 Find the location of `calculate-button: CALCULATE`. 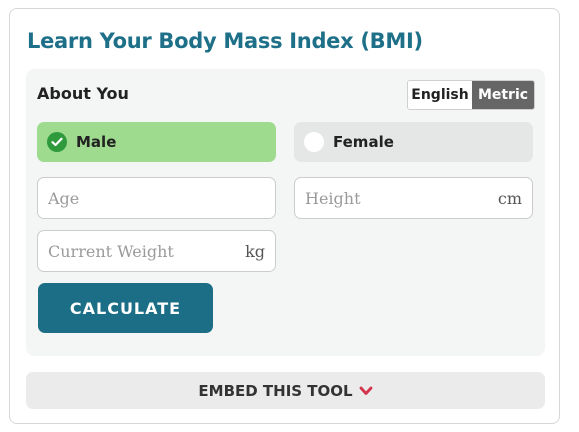

calculate-button: CALCULATE is located at coordinates (125, 308).